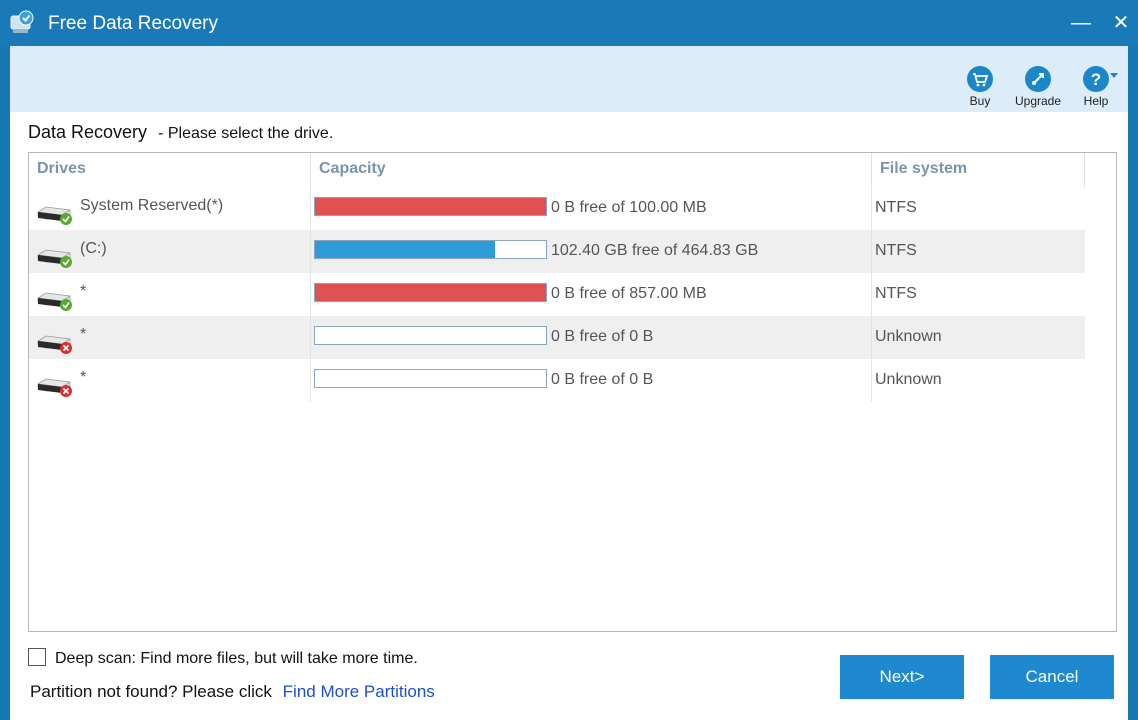  What do you see at coordinates (170, 170) in the screenshot?
I see `column-header-drives: Drives` at bounding box center [170, 170].